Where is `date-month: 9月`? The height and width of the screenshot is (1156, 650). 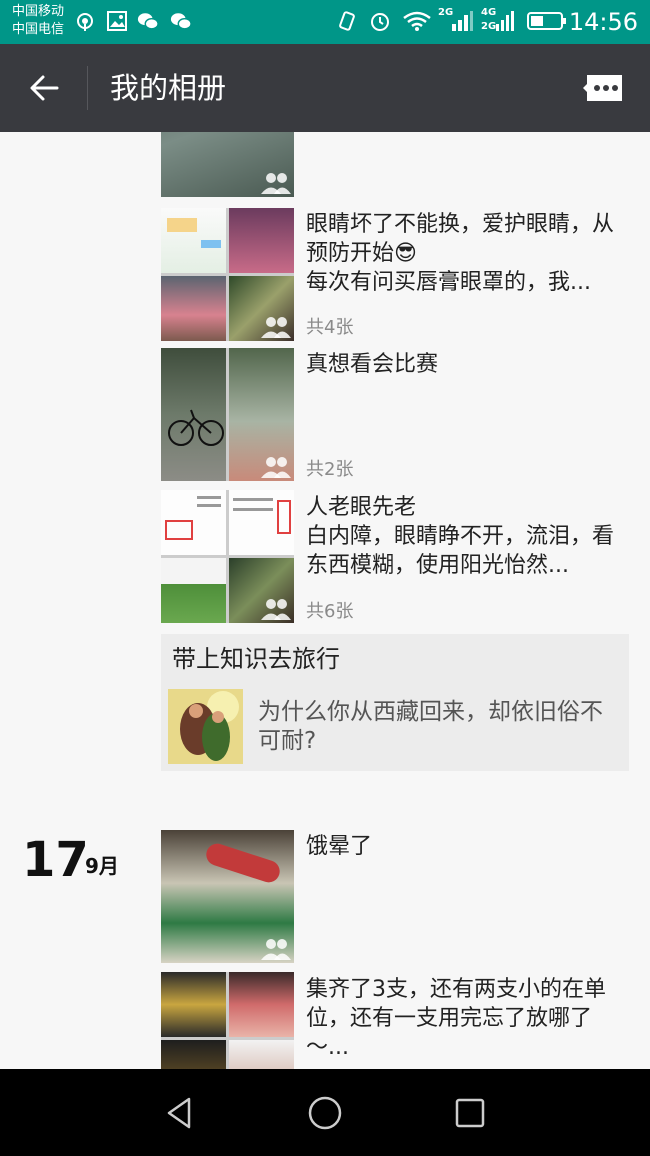 date-month: 9月 is located at coordinates (102, 866).